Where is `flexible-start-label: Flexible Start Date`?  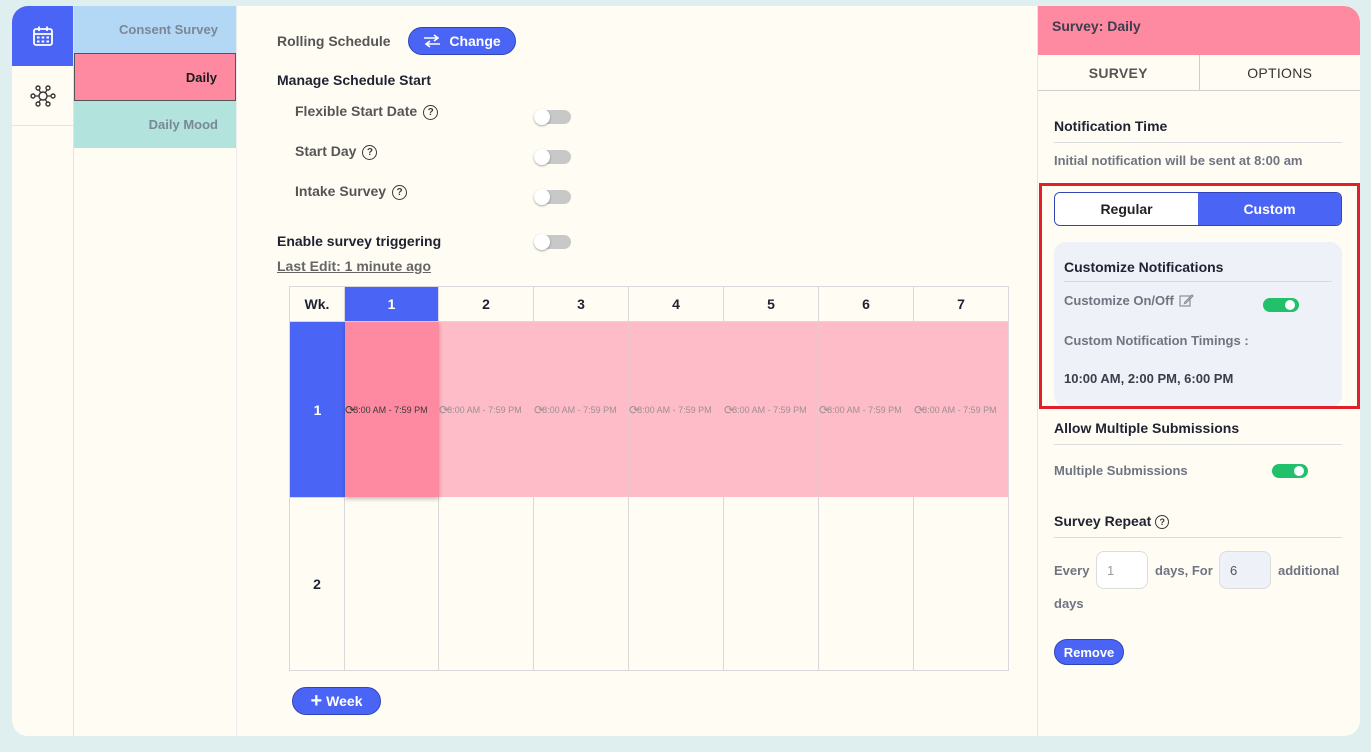
flexible-start-label: Flexible Start Date is located at coordinates (356, 111).